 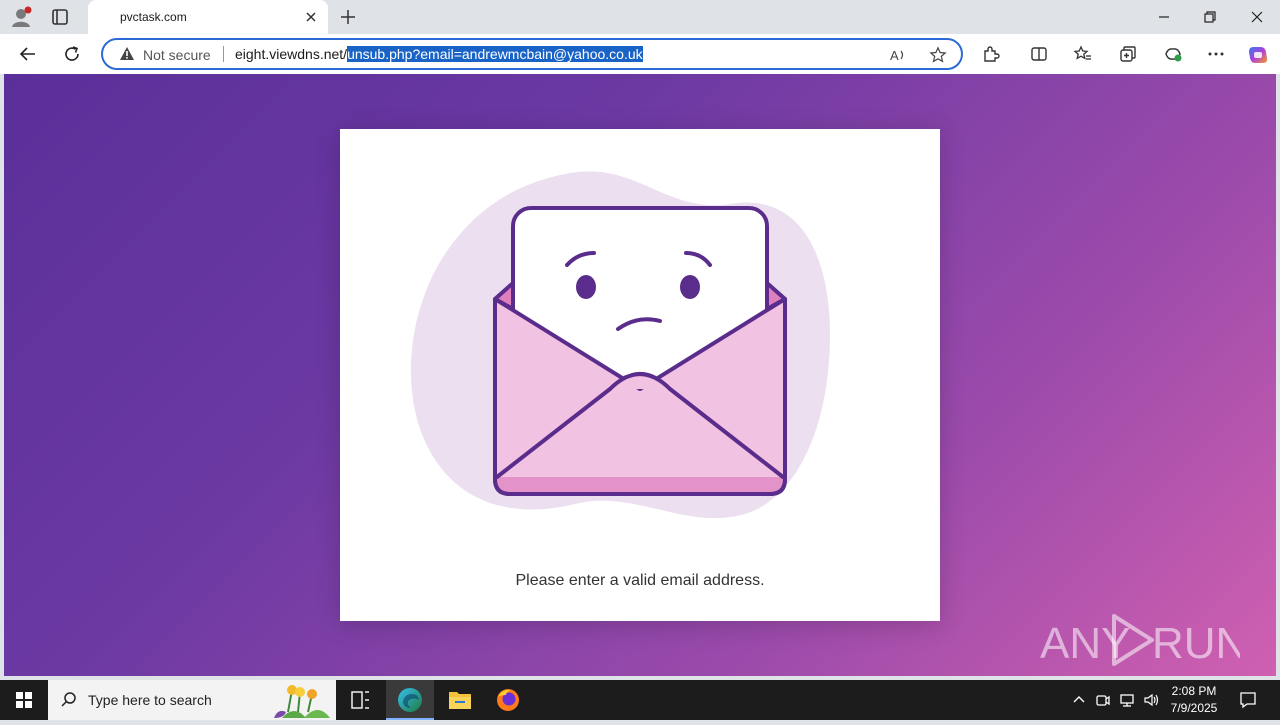 I want to click on restore-button, so click(x=1210, y=17).